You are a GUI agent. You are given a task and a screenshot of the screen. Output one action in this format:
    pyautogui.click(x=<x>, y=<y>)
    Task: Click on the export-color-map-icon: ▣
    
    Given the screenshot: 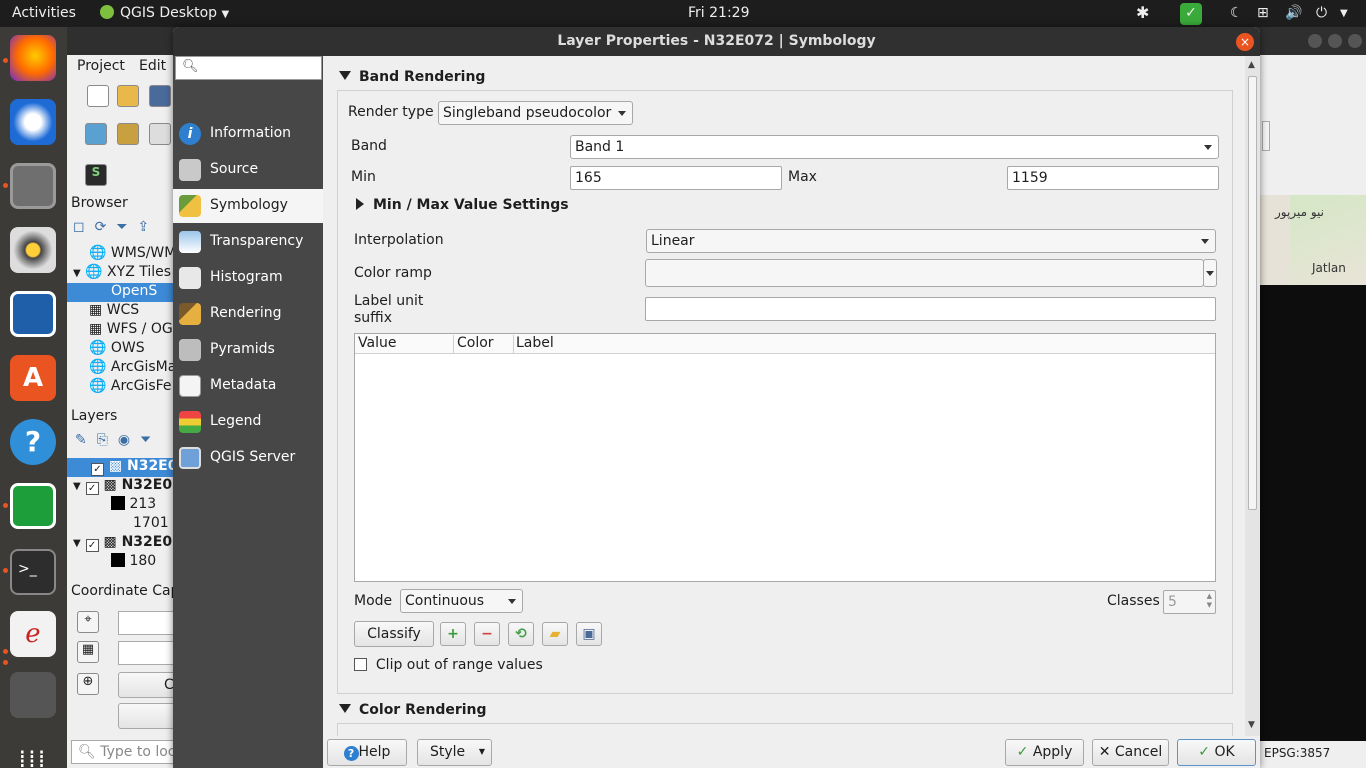 What is the action you would take?
    pyautogui.click(x=589, y=634)
    